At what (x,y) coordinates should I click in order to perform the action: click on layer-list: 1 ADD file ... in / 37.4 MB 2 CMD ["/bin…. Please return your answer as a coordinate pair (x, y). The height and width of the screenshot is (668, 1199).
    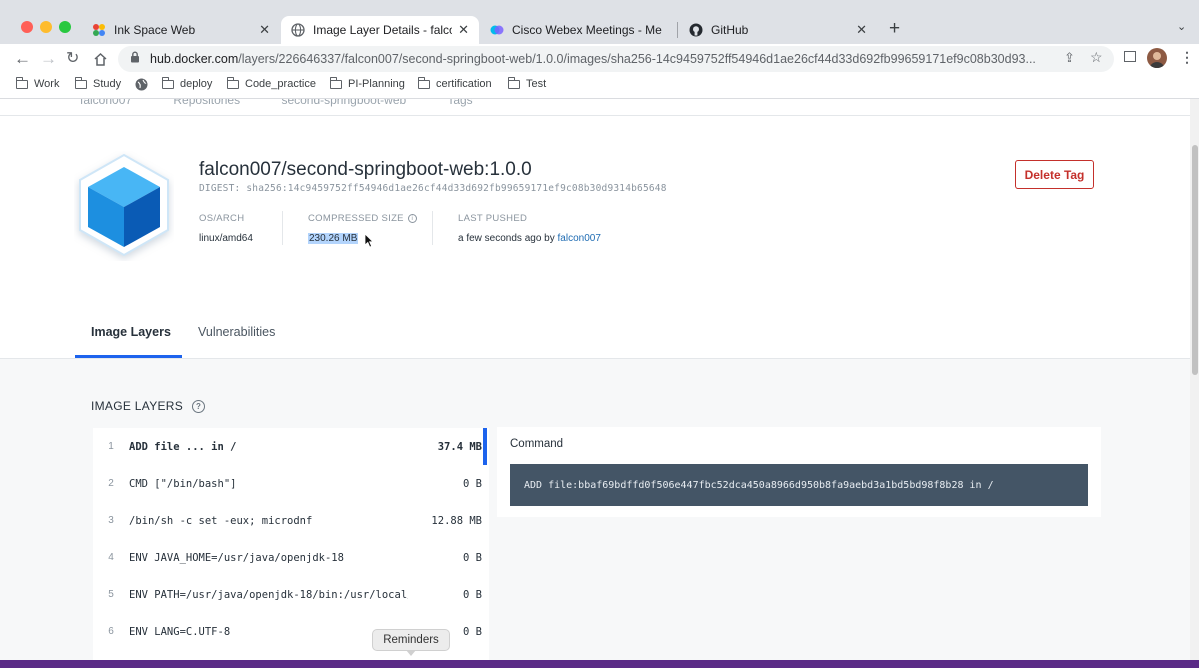
    Looking at the image, I should click on (291, 544).